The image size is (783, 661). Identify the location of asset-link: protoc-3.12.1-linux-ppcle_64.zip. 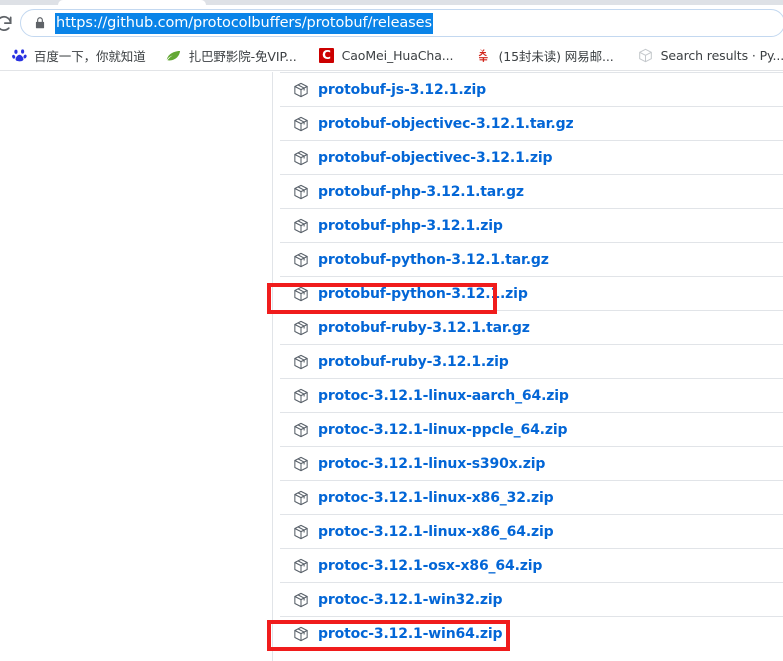
(443, 430).